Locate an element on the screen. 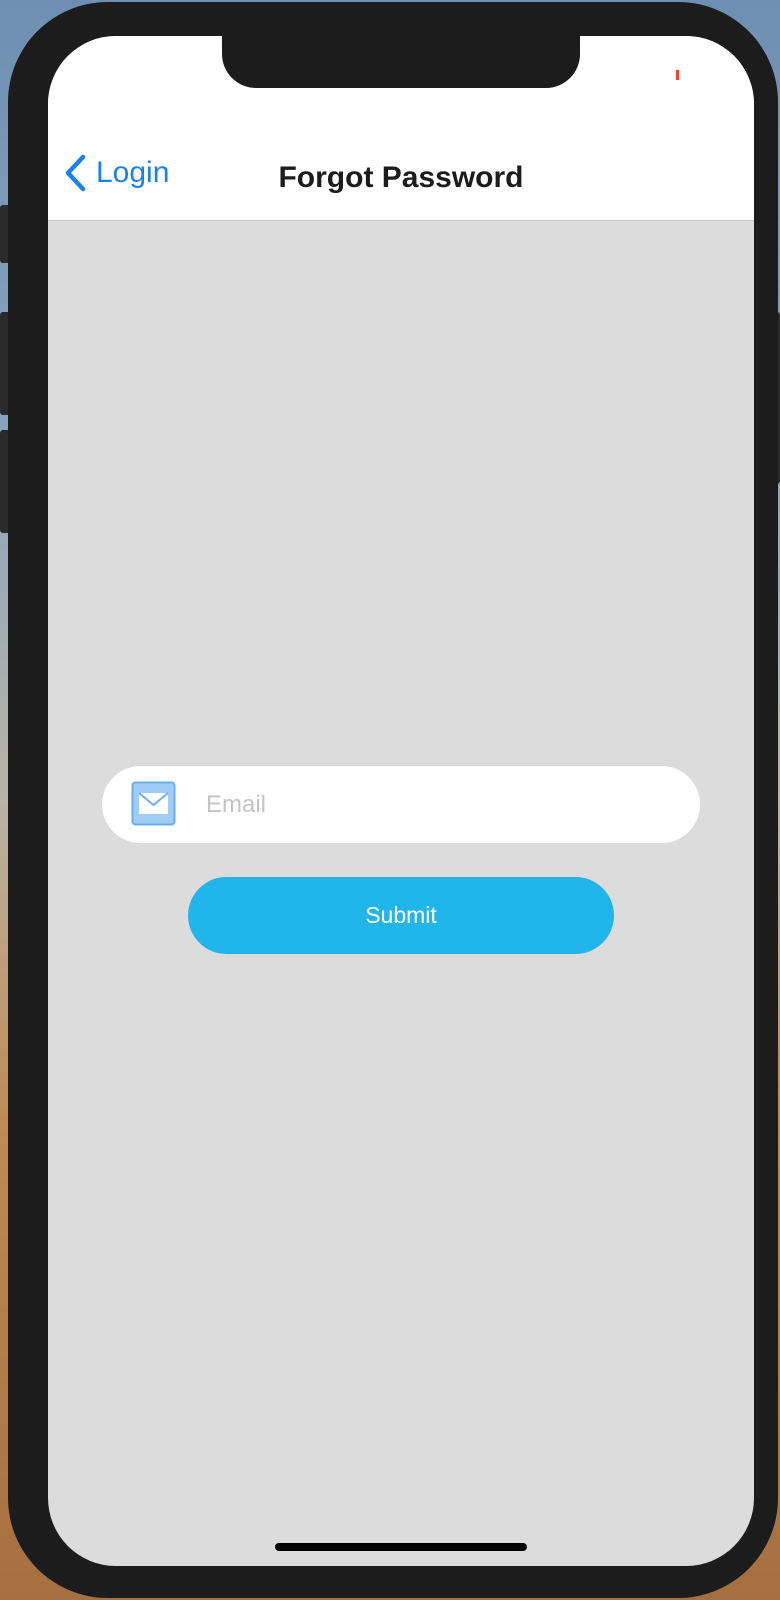 Image resolution: width=780 pixels, height=1600 pixels. navigation-bar: Login Forgot Password is located at coordinates (401, 176).